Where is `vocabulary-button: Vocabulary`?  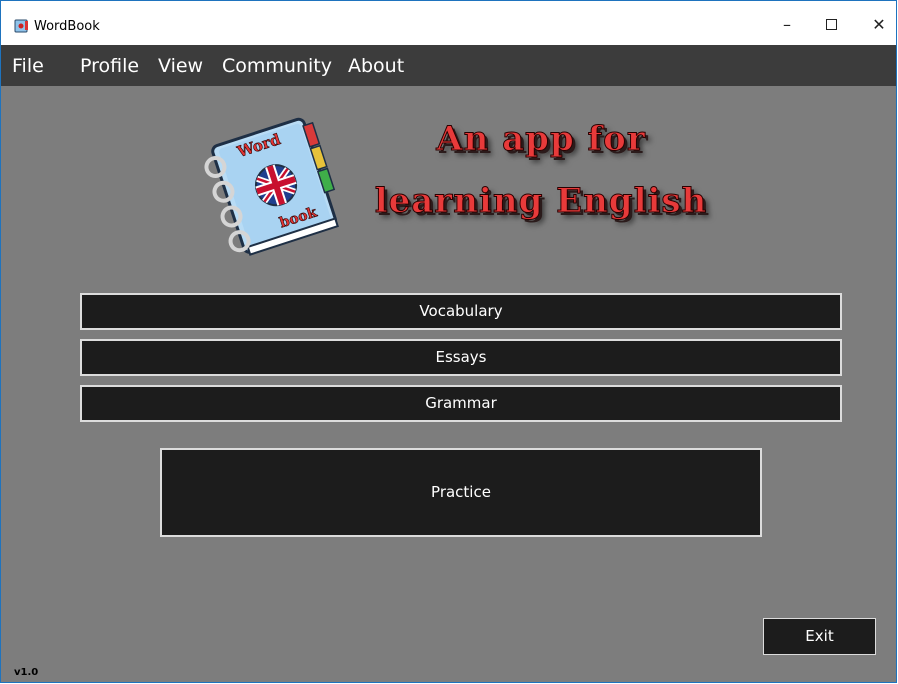 vocabulary-button: Vocabulary is located at coordinates (461, 311).